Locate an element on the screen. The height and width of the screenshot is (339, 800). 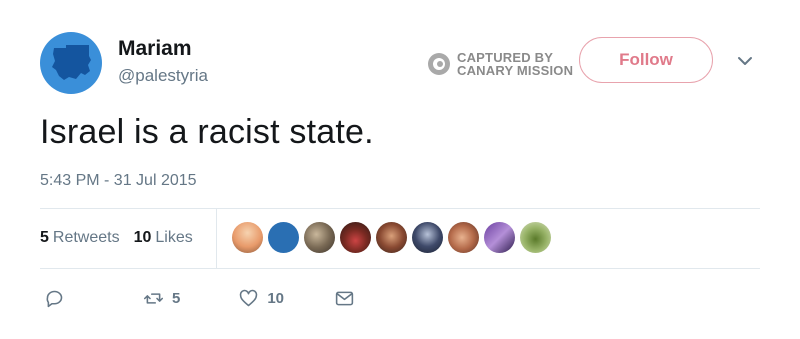
retweet-button: 5 is located at coordinates (161, 298).